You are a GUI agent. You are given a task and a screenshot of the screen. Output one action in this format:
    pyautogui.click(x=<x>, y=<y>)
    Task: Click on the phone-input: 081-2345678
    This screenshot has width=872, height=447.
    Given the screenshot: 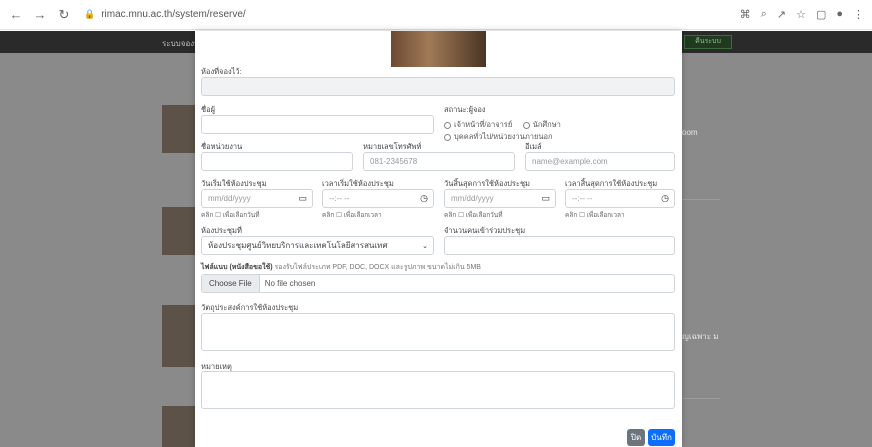 What is the action you would take?
    pyautogui.click(x=439, y=161)
    